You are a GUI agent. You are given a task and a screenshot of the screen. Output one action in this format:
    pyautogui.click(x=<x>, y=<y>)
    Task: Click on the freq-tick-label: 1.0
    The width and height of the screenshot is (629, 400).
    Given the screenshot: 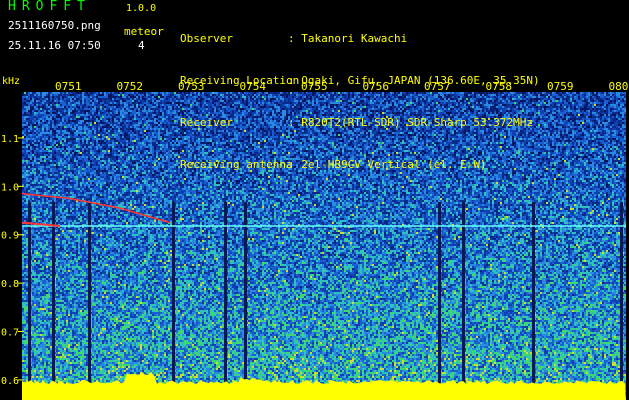 What is the action you would take?
    pyautogui.click(x=10, y=187)
    